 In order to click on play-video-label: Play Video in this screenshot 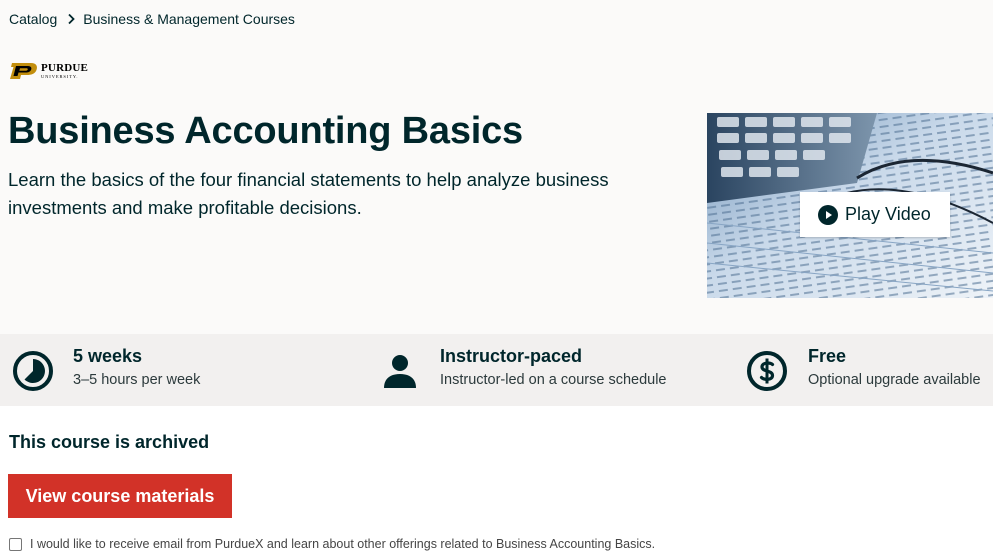, I will do `click(888, 214)`.